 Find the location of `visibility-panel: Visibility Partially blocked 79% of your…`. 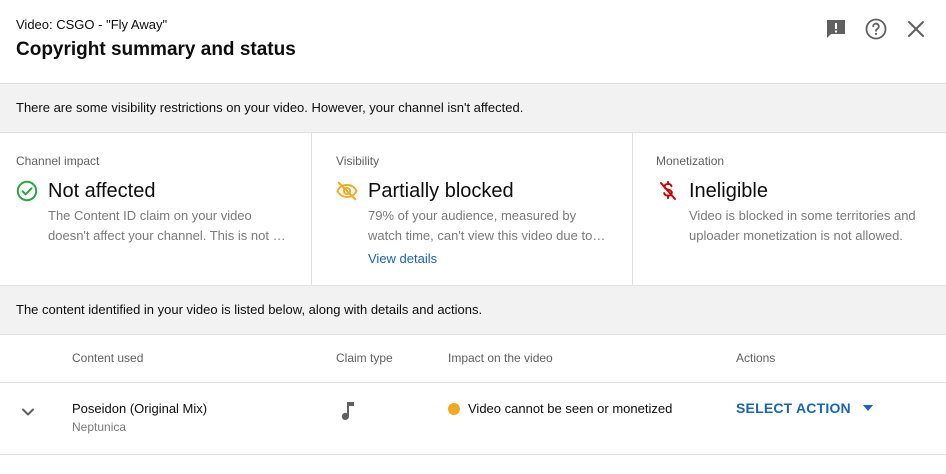

visibility-panel: Visibility Partially blocked 79% of your… is located at coordinates (472, 209).